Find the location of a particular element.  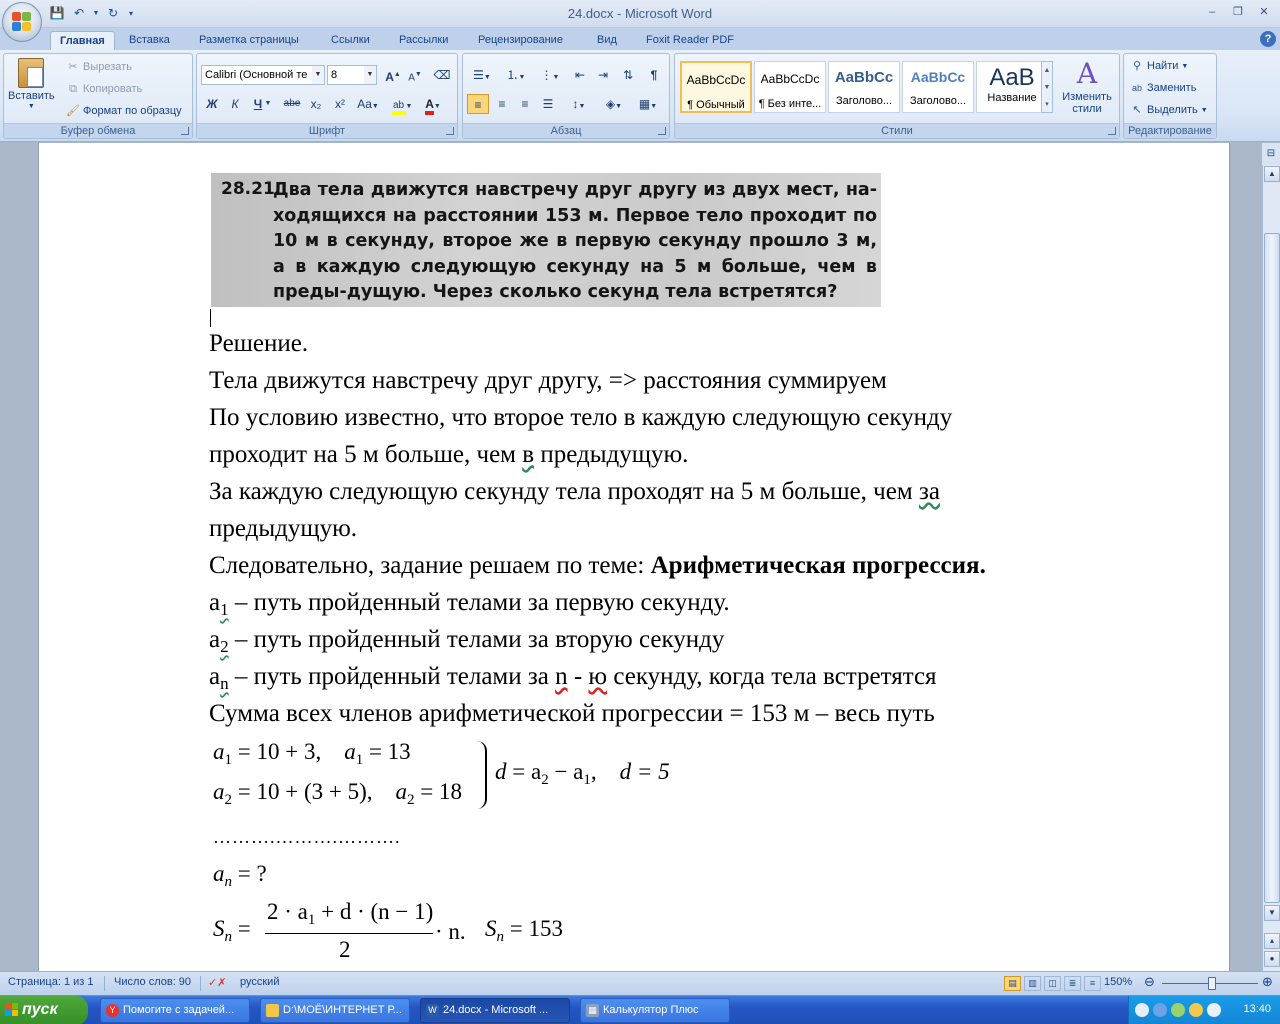

vertical-scrollbar: ▲ ▼ ▴ ● is located at coordinates (1271, 568).